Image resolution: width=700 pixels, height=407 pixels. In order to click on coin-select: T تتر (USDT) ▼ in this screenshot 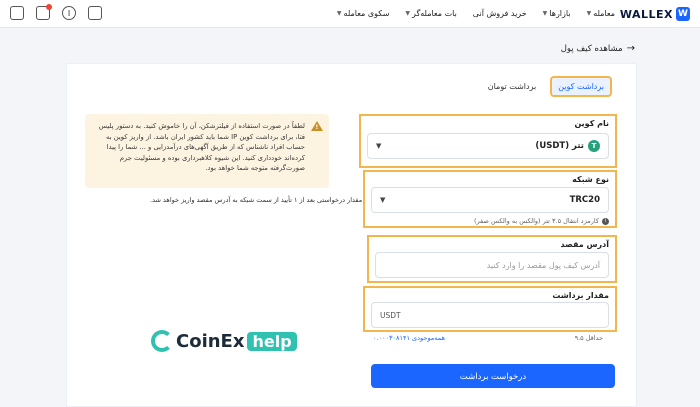, I will do `click(488, 146)`.